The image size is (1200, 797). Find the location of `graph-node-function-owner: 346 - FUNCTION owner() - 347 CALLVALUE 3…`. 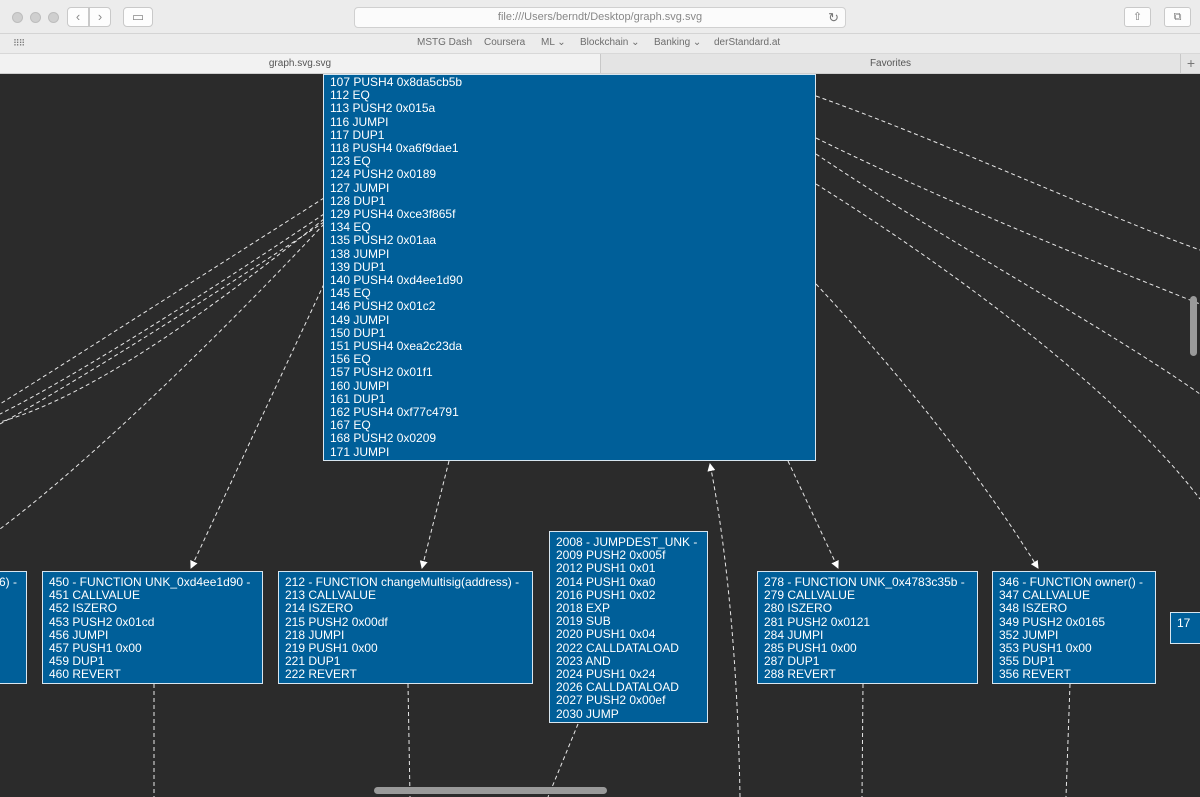

graph-node-function-owner: 346 - FUNCTION owner() - 347 CALLVALUE 3… is located at coordinates (1074, 627).